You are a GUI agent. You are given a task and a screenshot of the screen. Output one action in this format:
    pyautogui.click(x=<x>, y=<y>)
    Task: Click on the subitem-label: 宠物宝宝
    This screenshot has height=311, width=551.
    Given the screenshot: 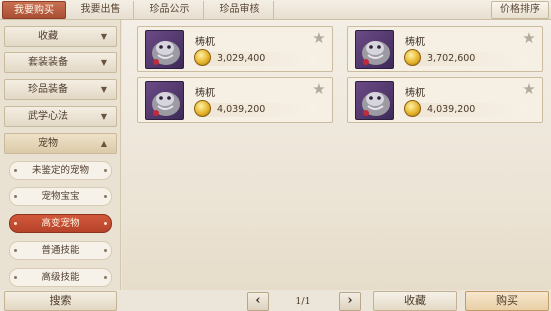 What is the action you would take?
    pyautogui.click(x=60, y=196)
    